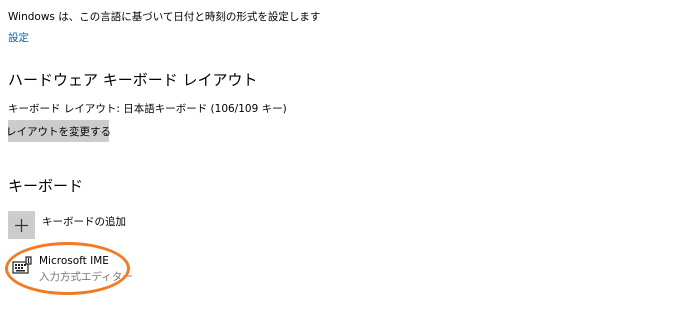 The image size is (700, 312). I want to click on add-keyboard-label: キーボードの追加, so click(84, 222).